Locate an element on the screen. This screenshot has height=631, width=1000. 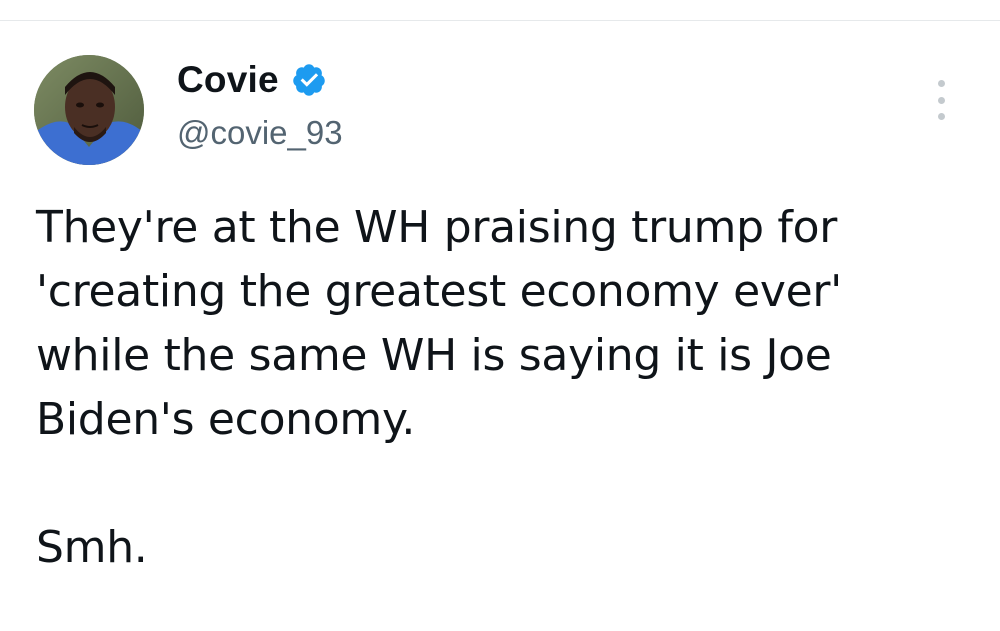
tweet-closing-line: Smh. is located at coordinates (92, 547).